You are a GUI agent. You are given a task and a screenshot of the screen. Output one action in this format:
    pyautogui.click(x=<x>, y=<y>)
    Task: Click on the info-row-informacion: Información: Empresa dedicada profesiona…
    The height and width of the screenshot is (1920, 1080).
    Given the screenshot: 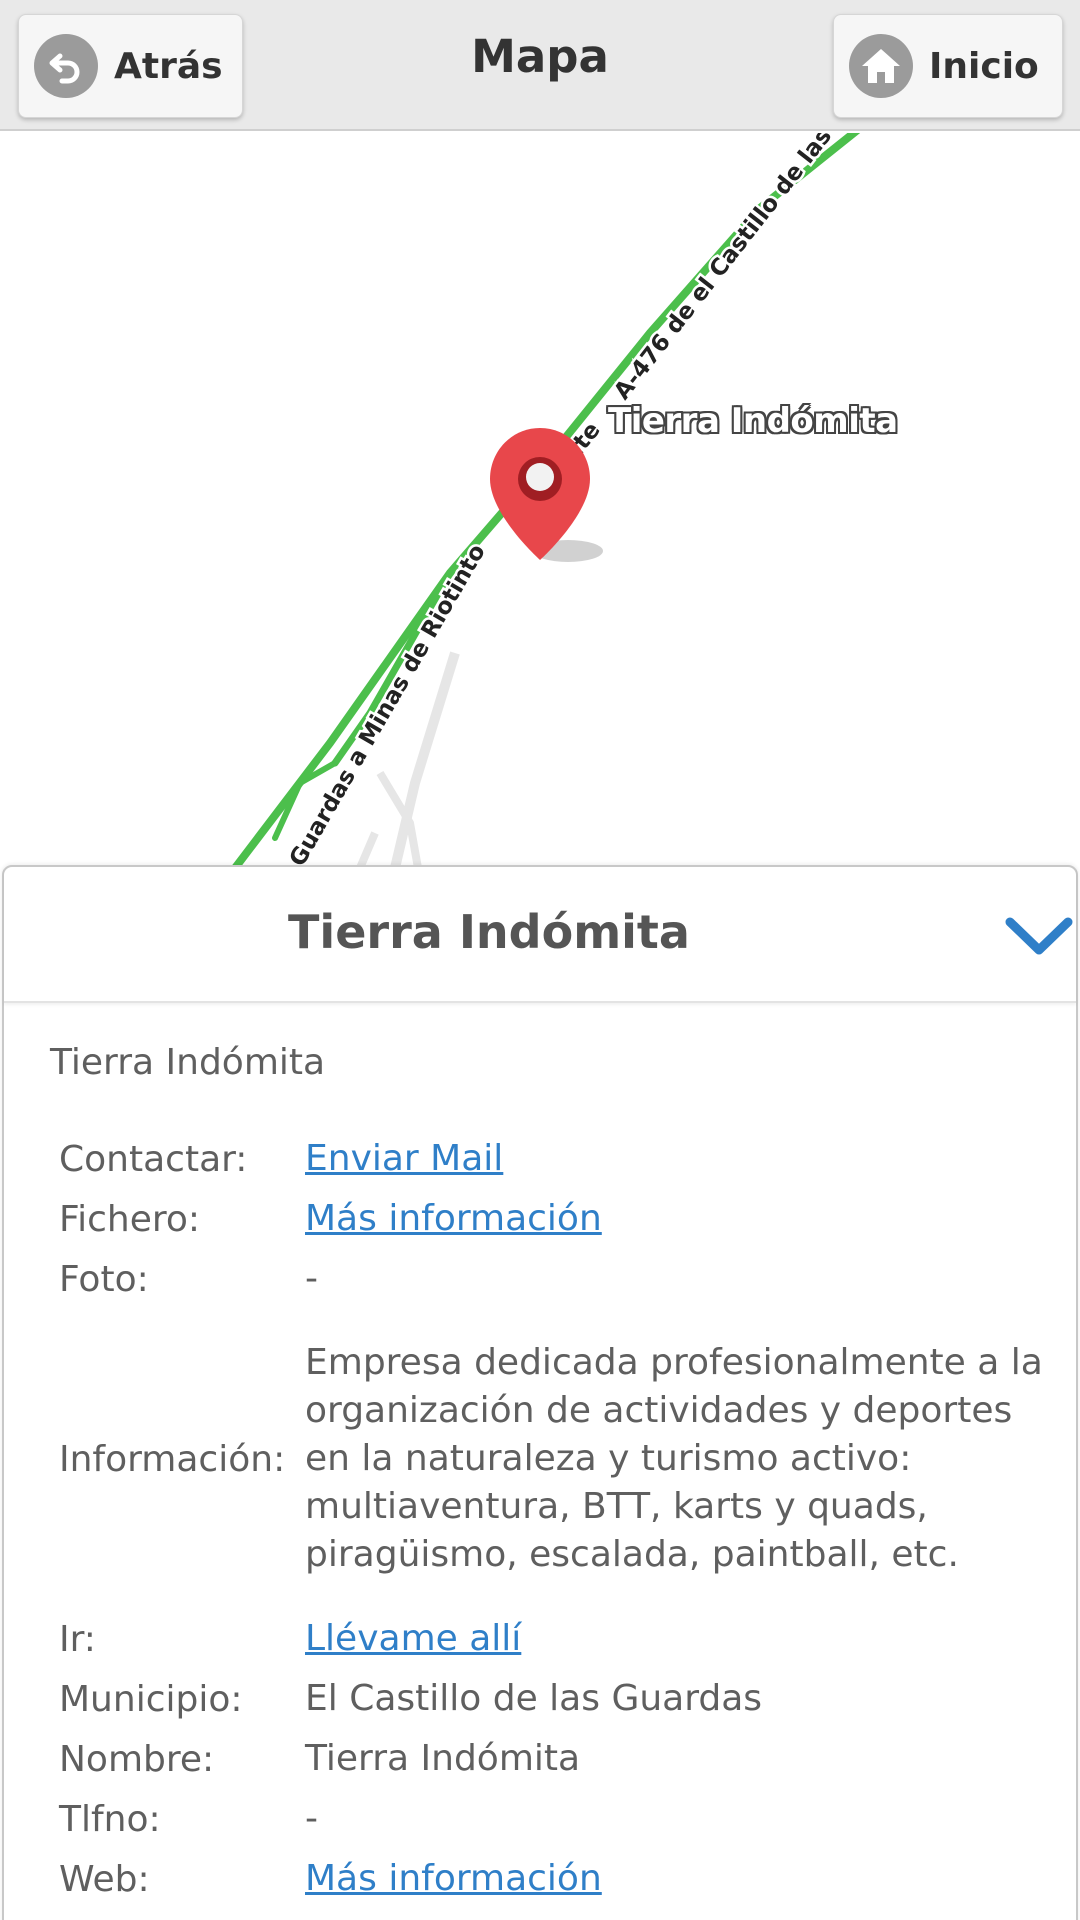 What is the action you would take?
    pyautogui.click(x=554, y=1459)
    